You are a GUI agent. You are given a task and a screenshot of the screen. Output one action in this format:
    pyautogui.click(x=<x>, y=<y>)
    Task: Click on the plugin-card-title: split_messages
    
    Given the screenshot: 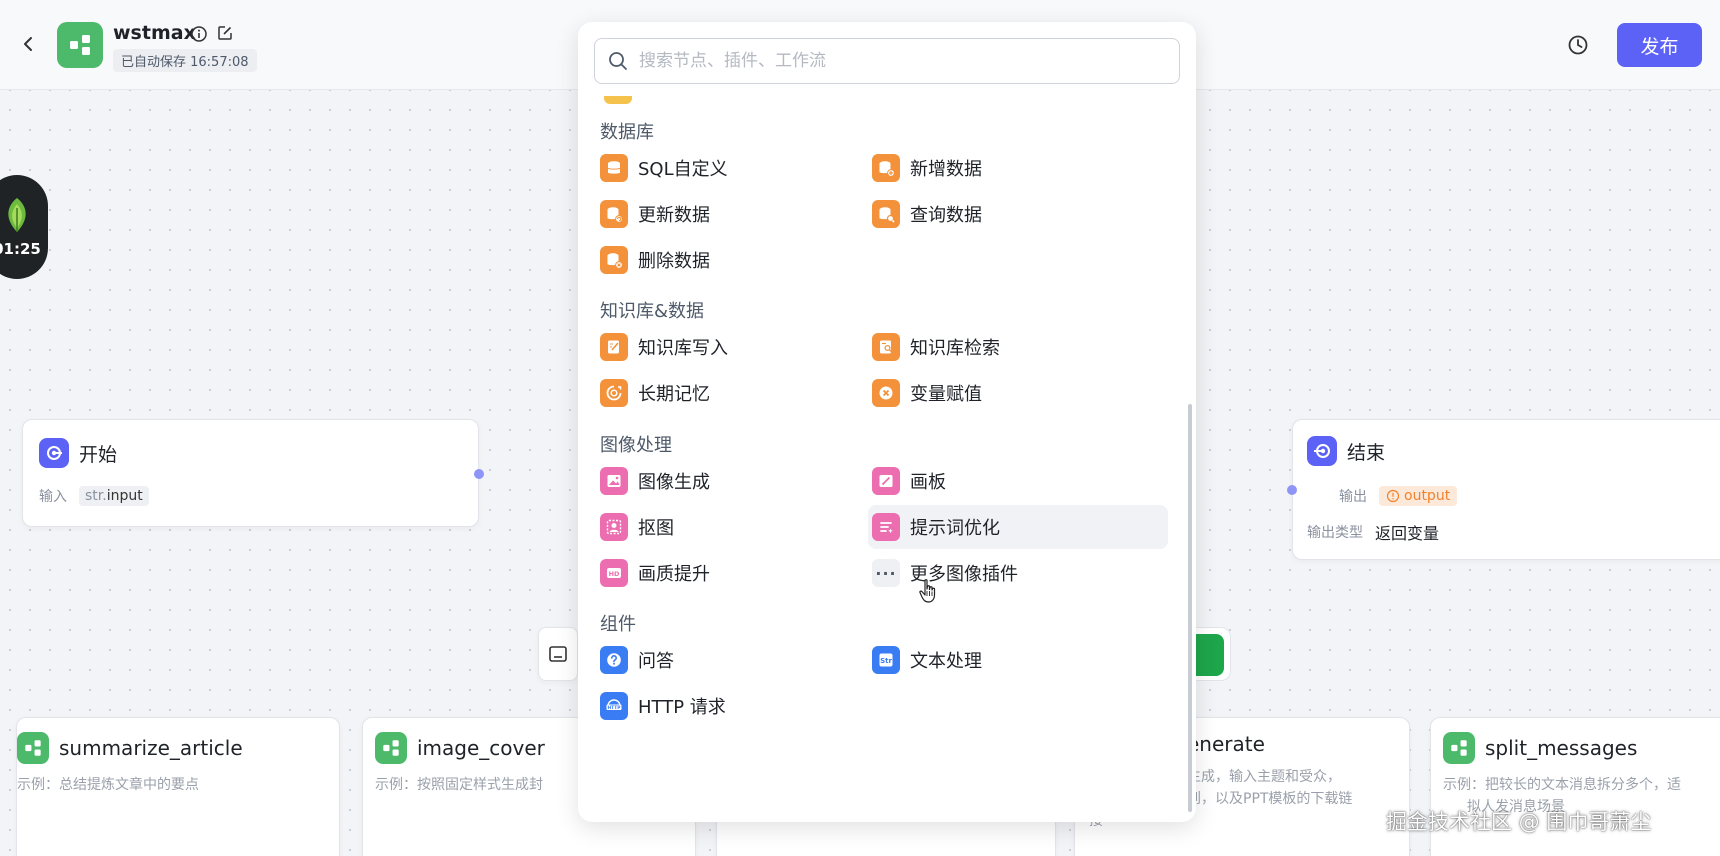 What is the action you would take?
    pyautogui.click(x=1561, y=748)
    